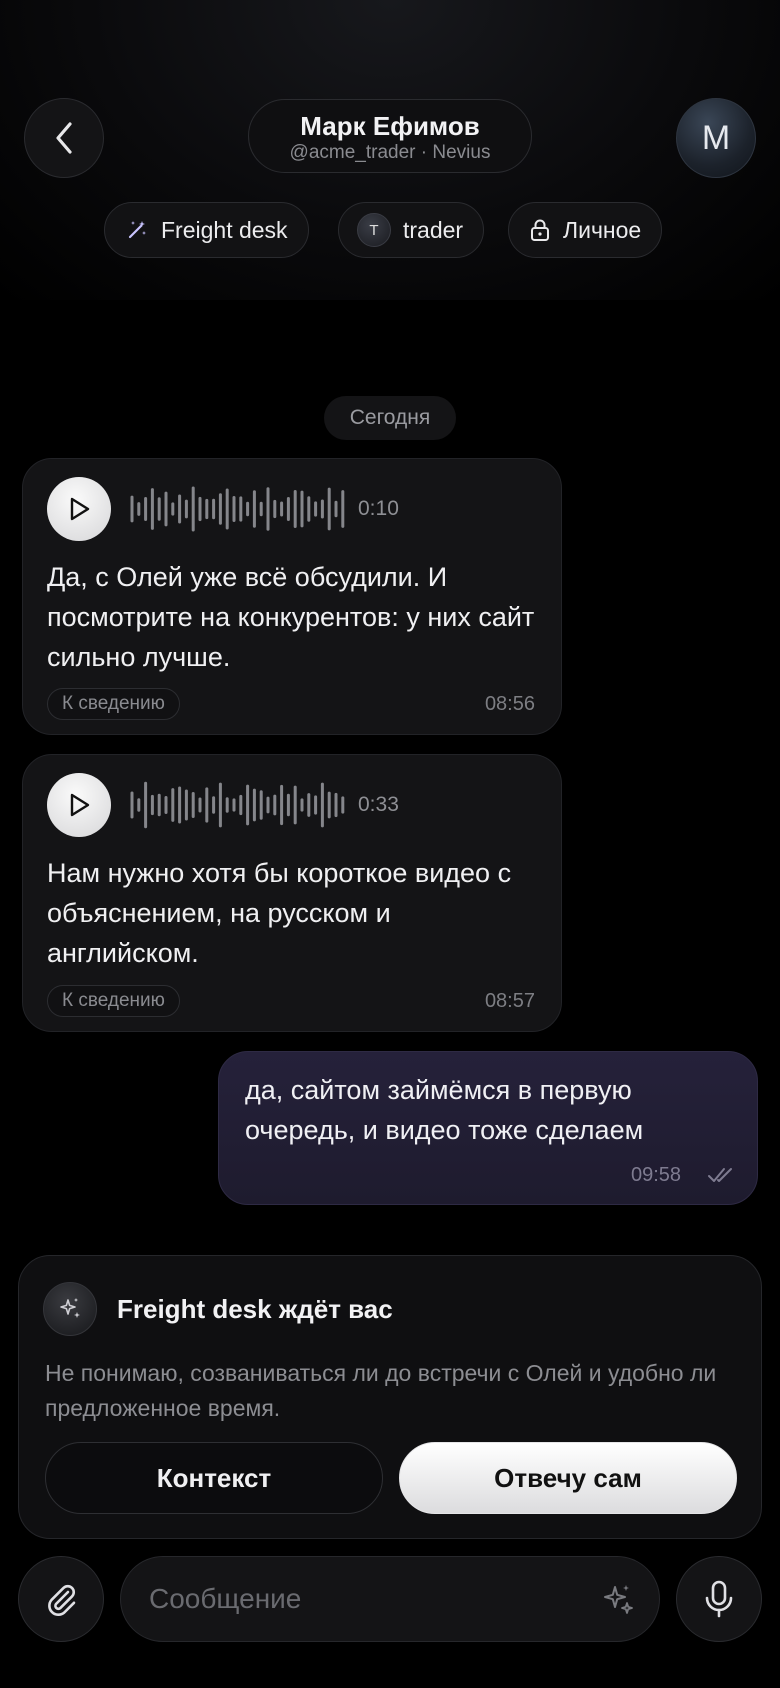 The width and height of the screenshot is (780, 1688). I want to click on attach-button, so click(61, 1599).